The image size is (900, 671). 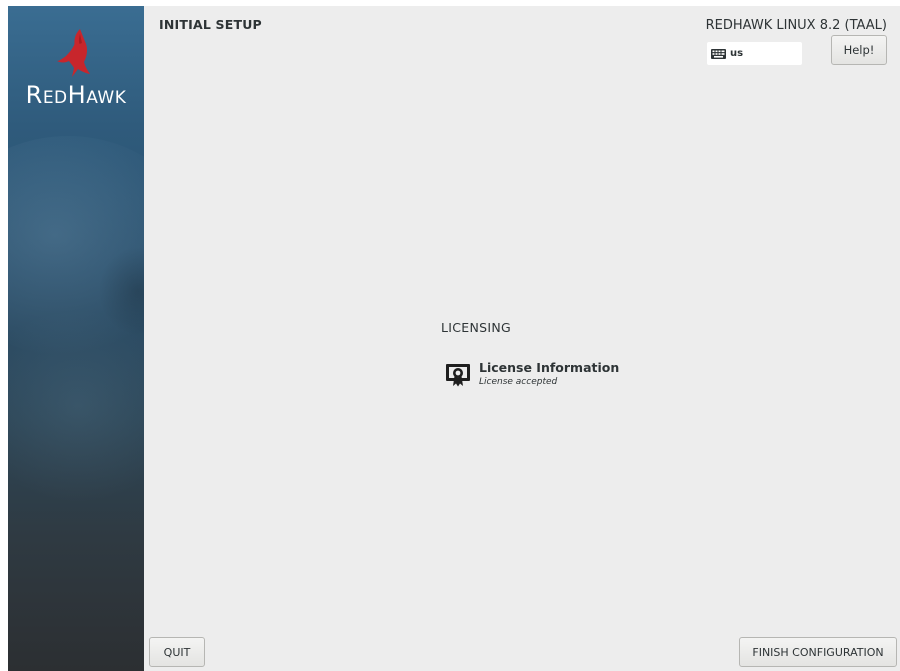 What do you see at coordinates (177, 652) in the screenshot?
I see `quit-button: QUIT` at bounding box center [177, 652].